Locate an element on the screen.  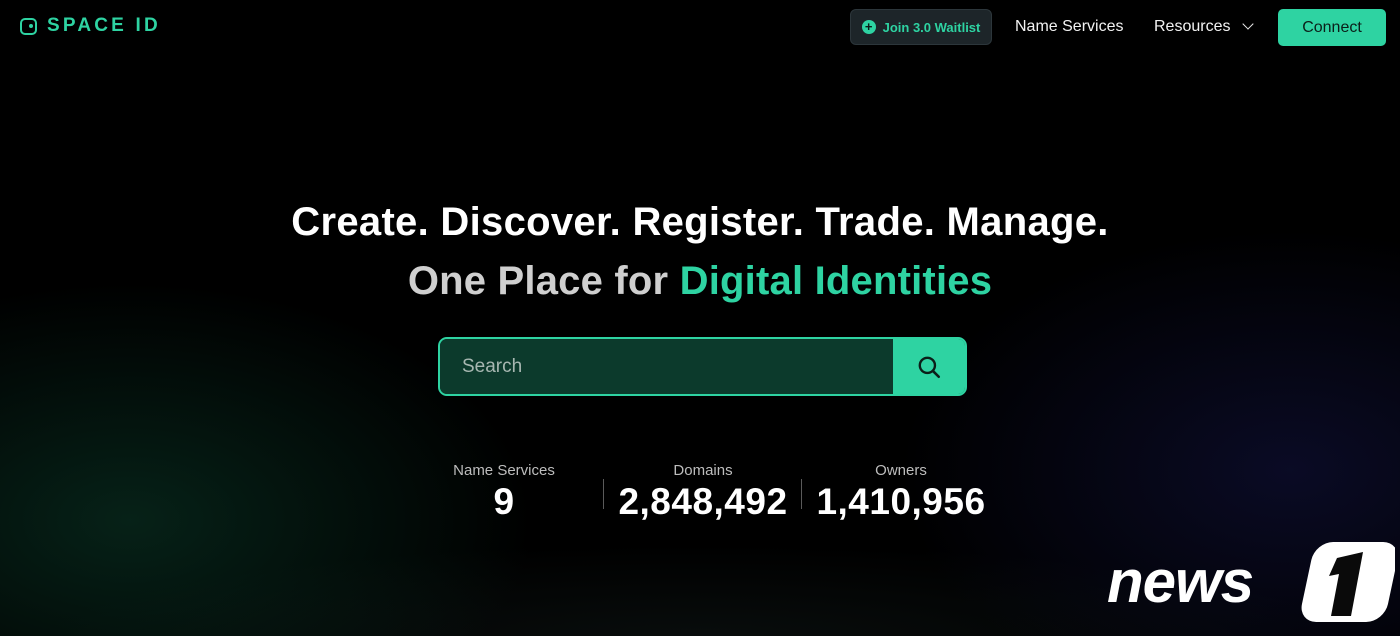
stat-label: Name Services is located at coordinates (504, 470).